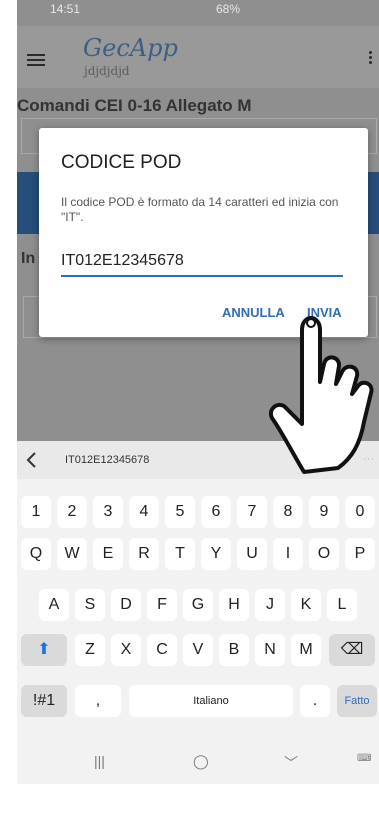  Describe the element at coordinates (90, 605) in the screenshot. I see `key-s: S` at that location.